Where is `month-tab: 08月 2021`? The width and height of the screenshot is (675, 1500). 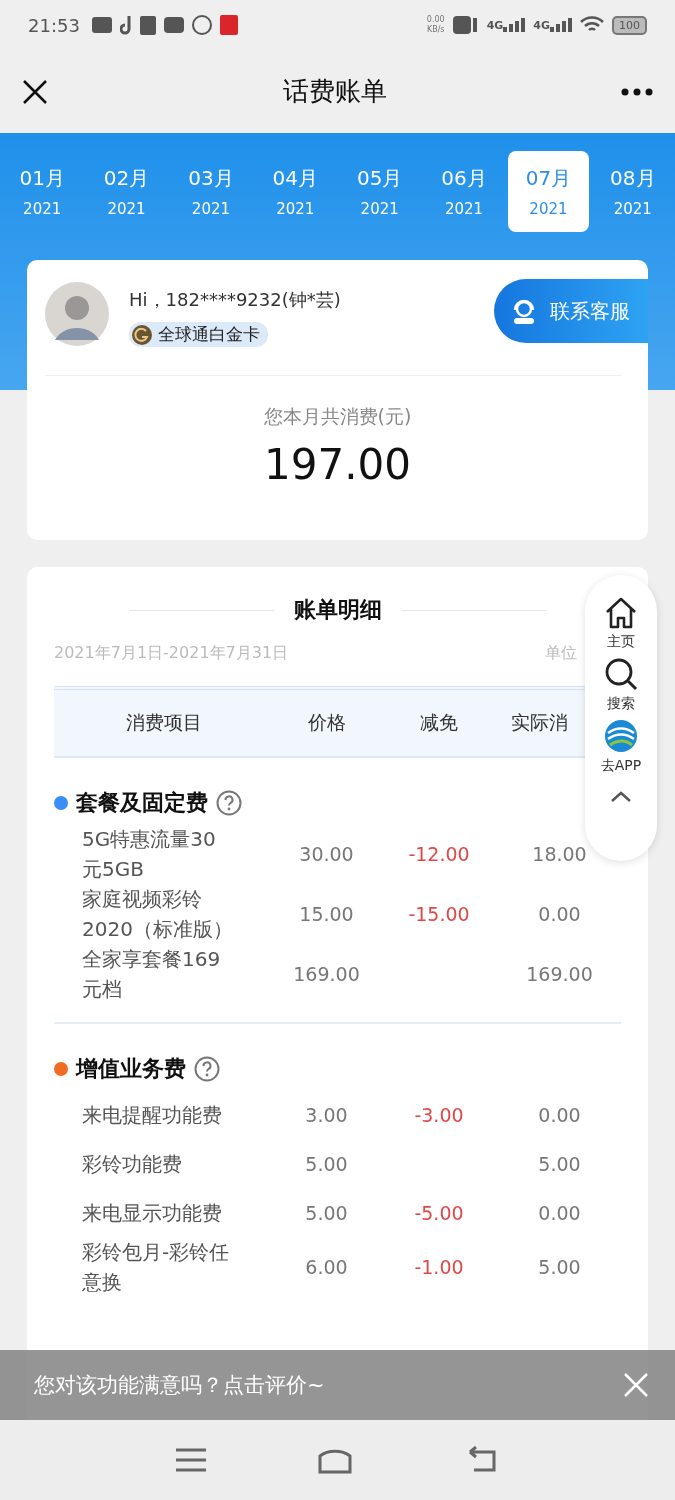 month-tab: 08月 2021 is located at coordinates (632, 191).